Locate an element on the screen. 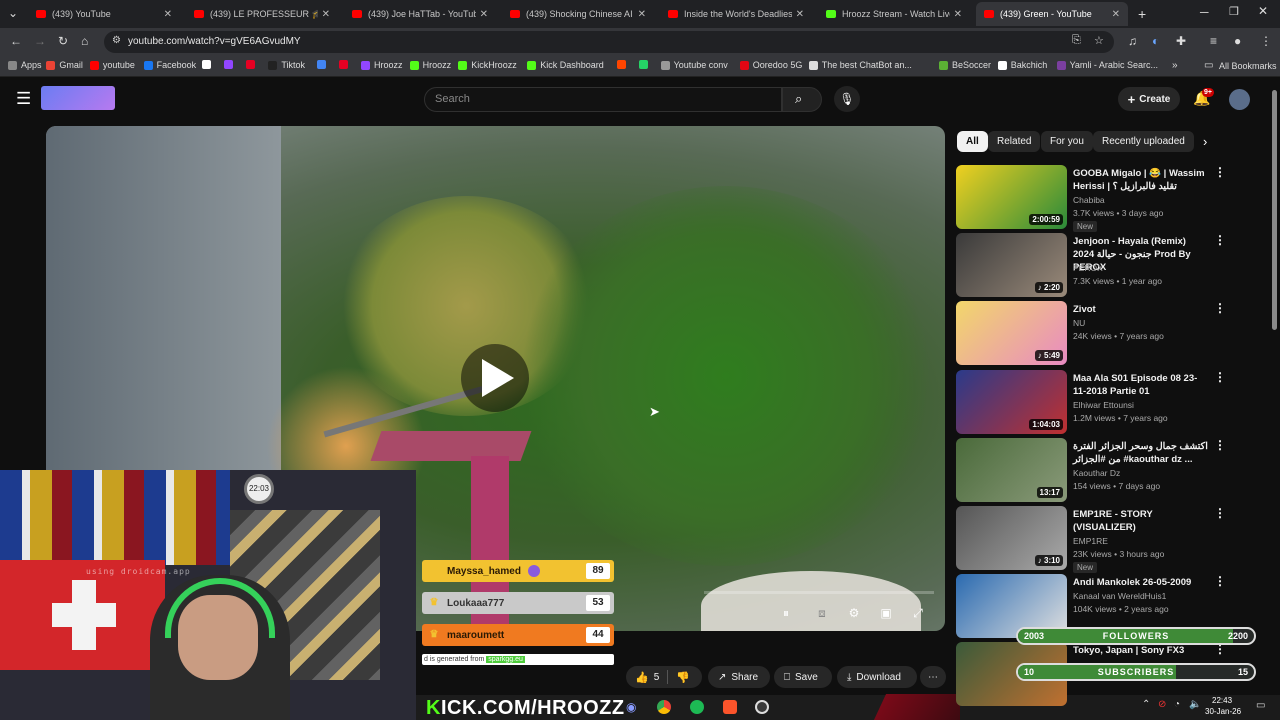  chips-next-chevron-icon: › is located at coordinates (1205, 141).